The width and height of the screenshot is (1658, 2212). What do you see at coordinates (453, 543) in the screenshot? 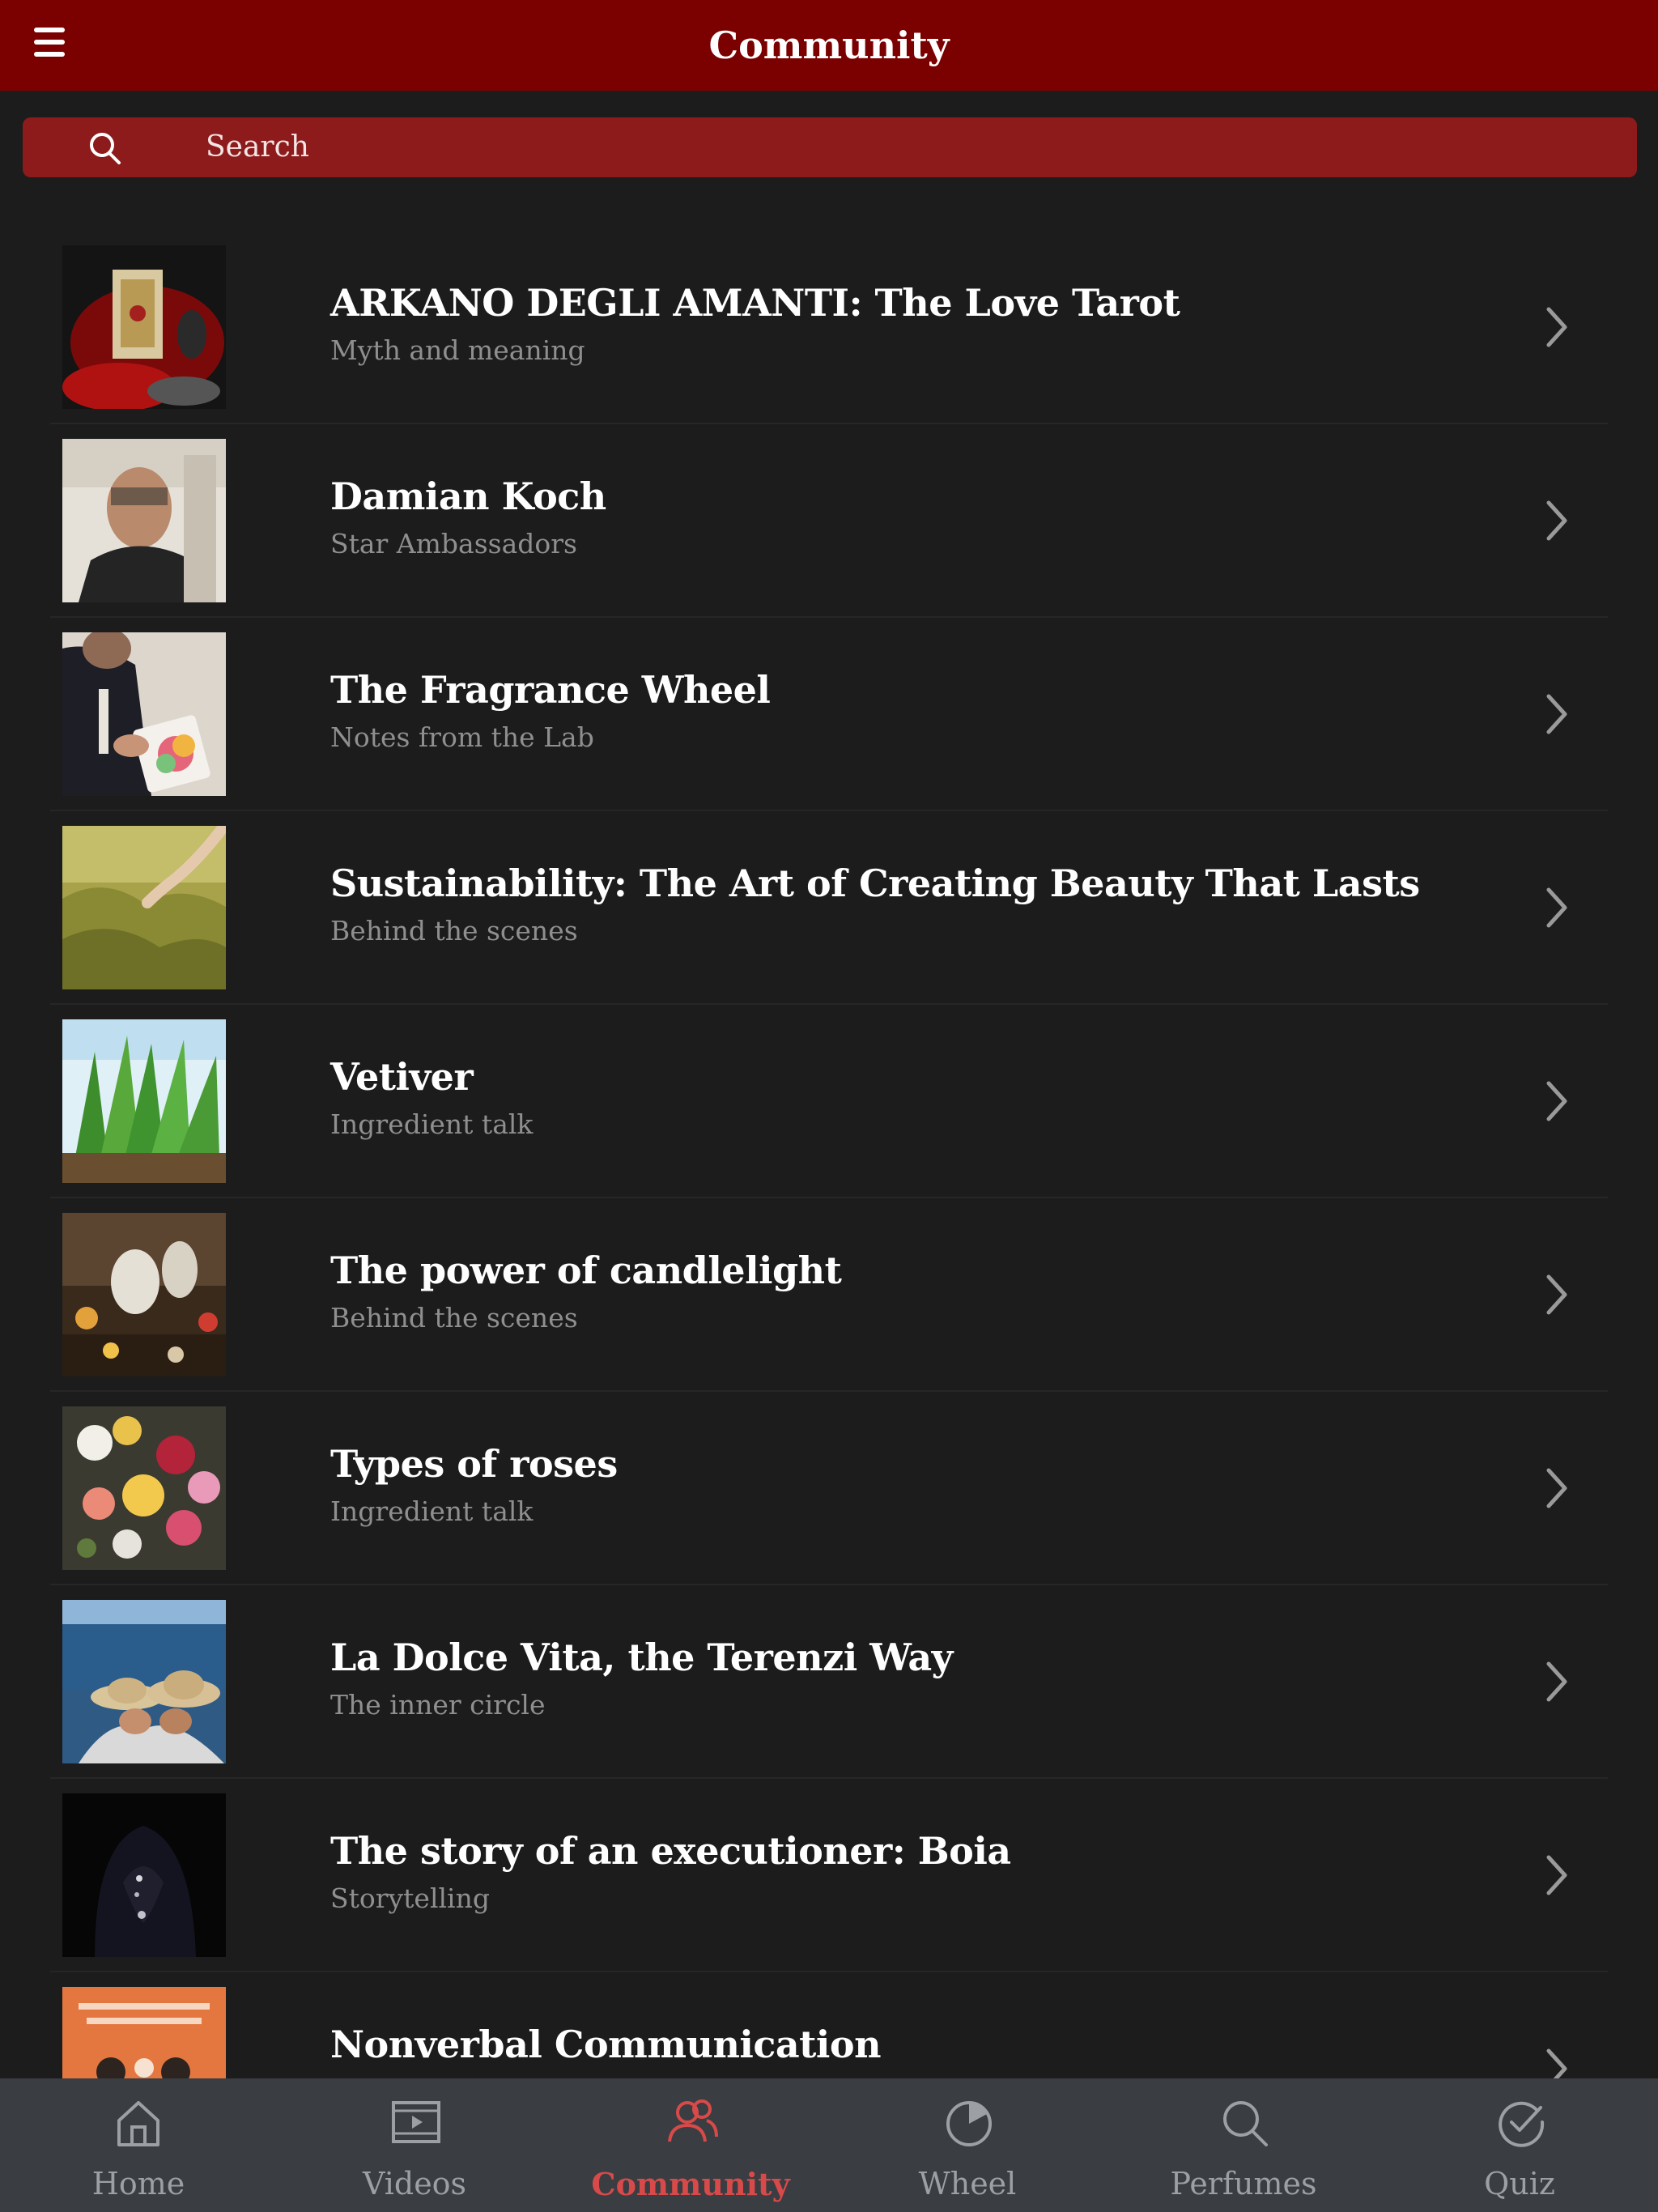
I see `article-category: Star Ambassadors` at bounding box center [453, 543].